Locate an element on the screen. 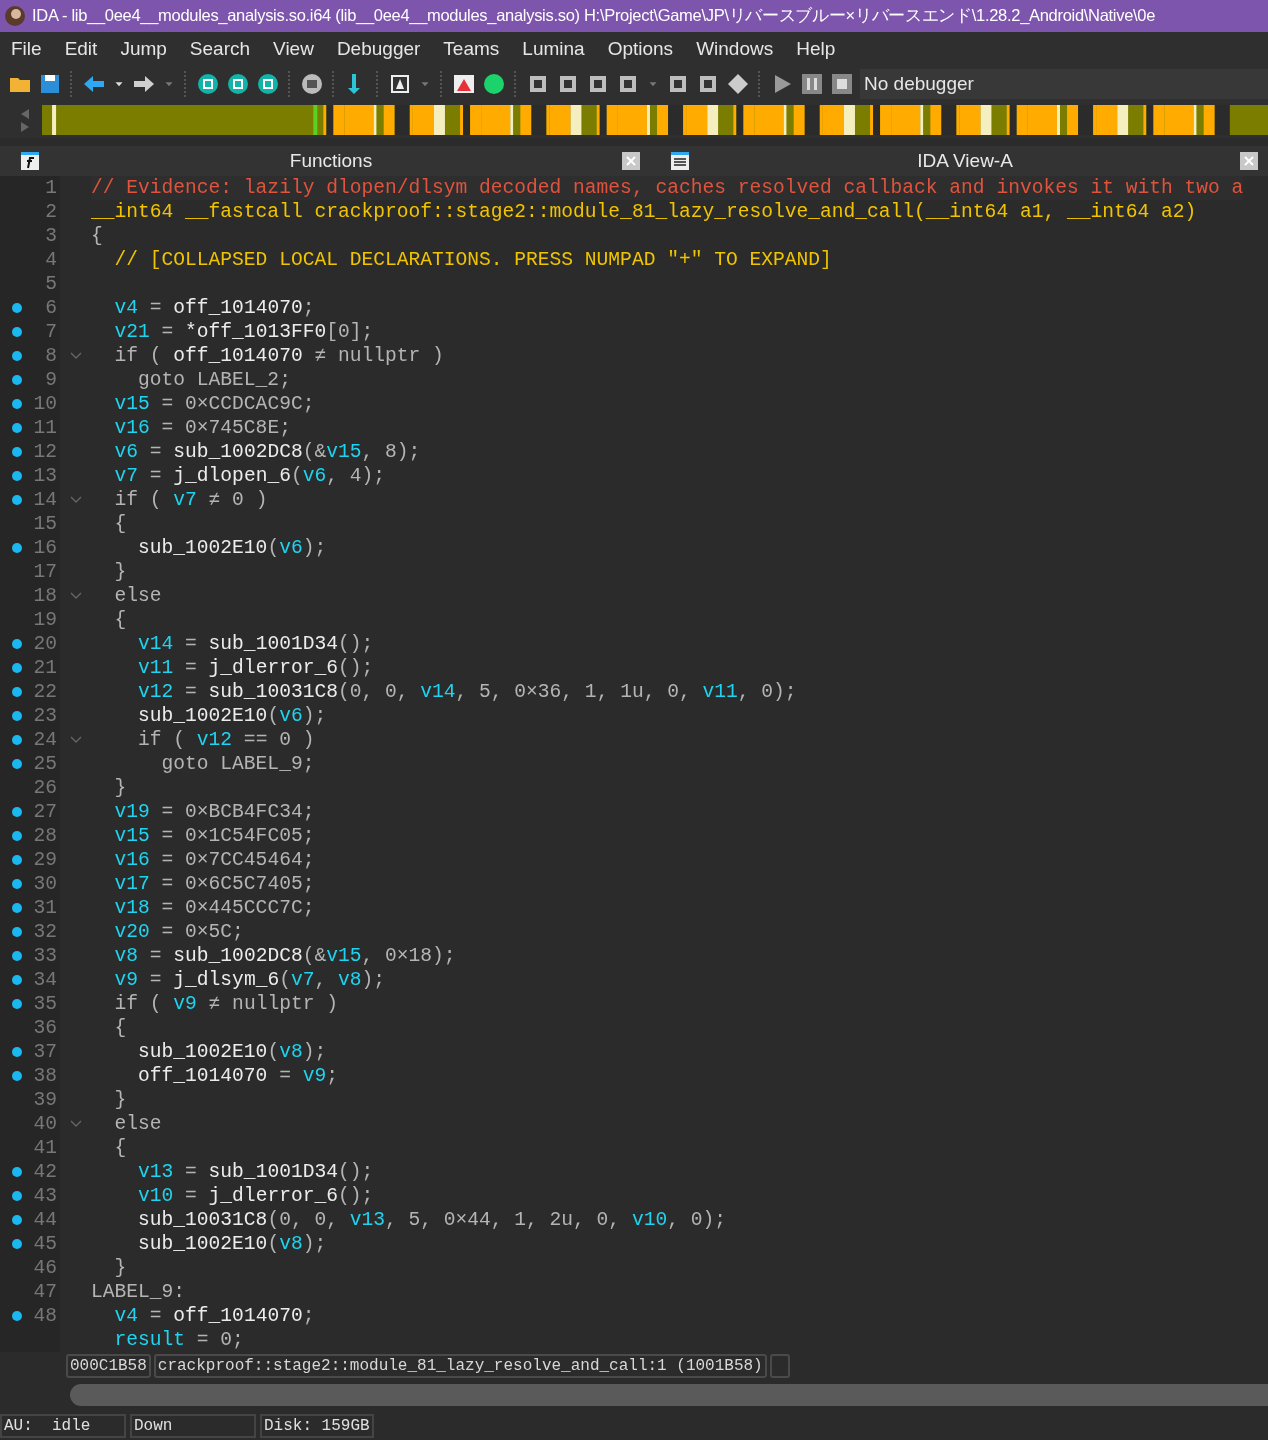 The height and width of the screenshot is (1440, 1268). menu-item: Teams is located at coordinates (471, 49).